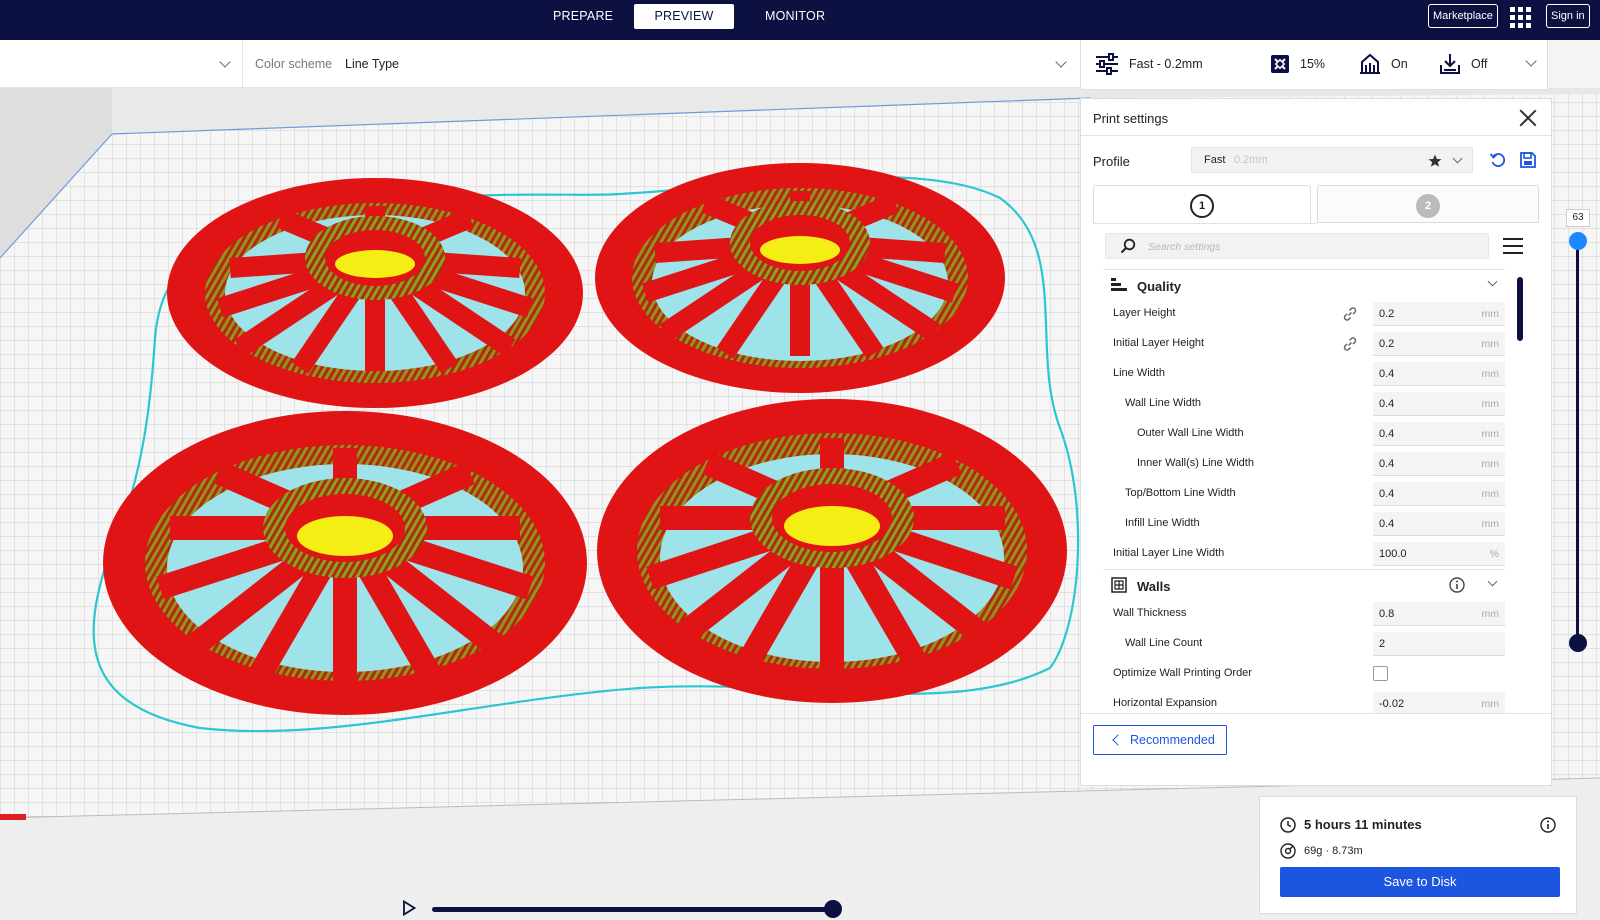  I want to click on setting-value: 2, so click(1439, 644).